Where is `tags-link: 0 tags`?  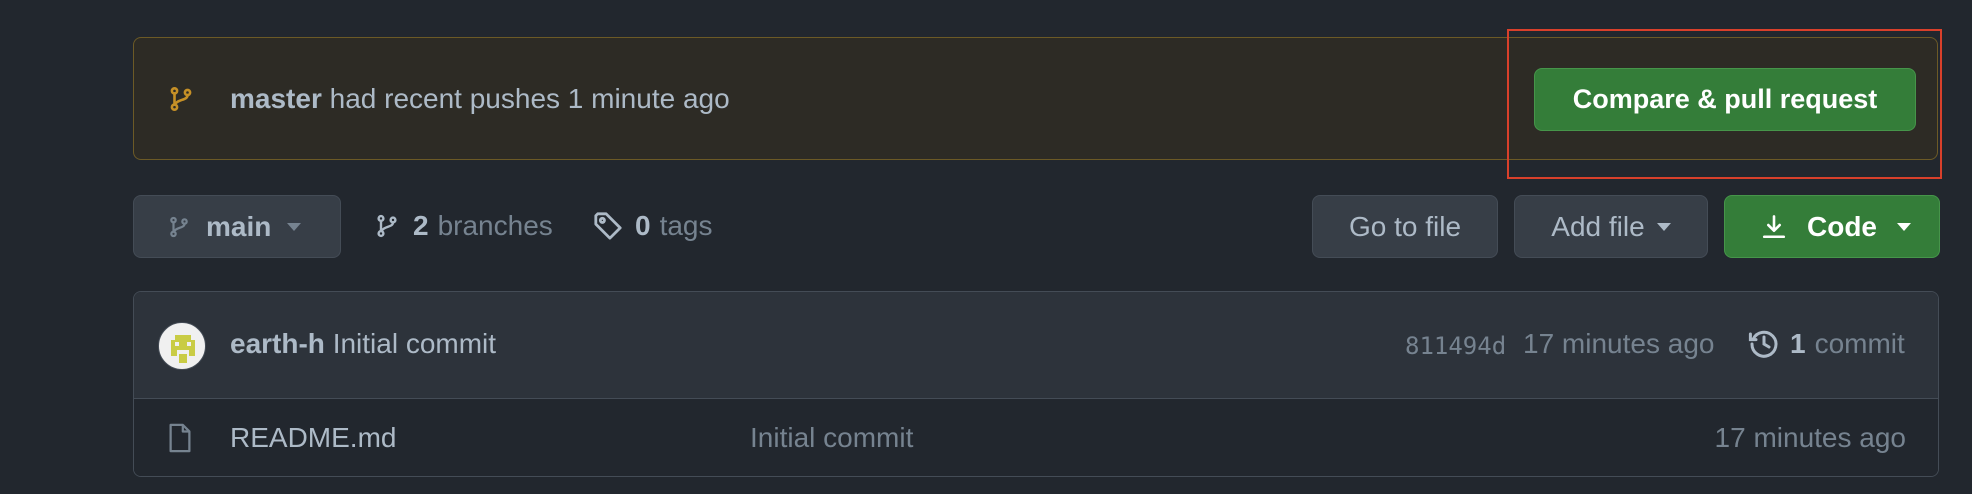
tags-link: 0 tags is located at coordinates (653, 226).